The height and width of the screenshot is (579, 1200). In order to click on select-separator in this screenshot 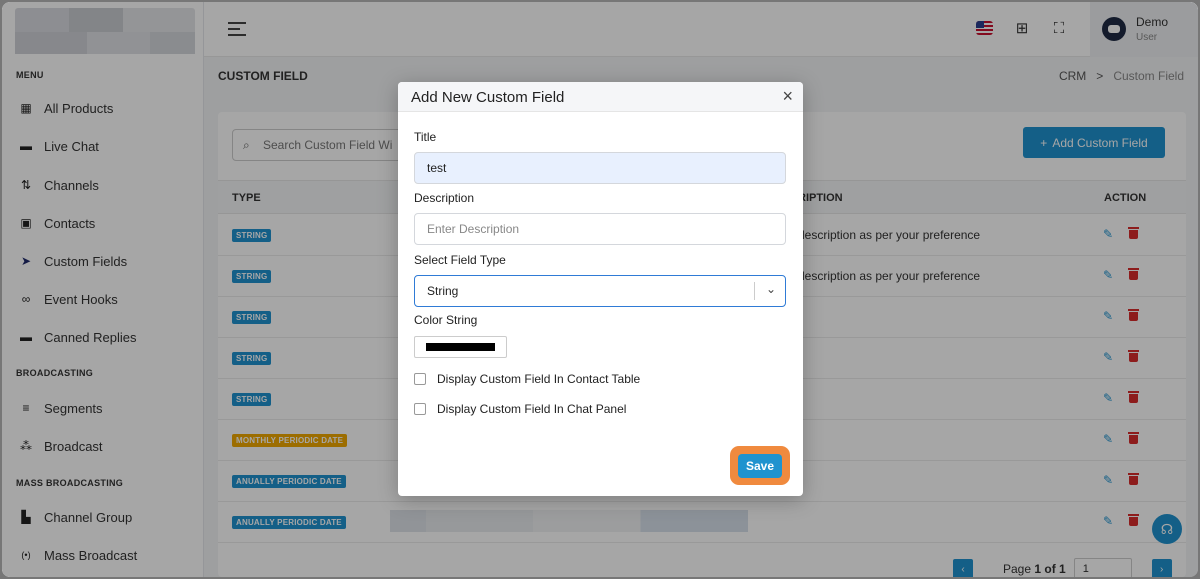, I will do `click(754, 291)`.